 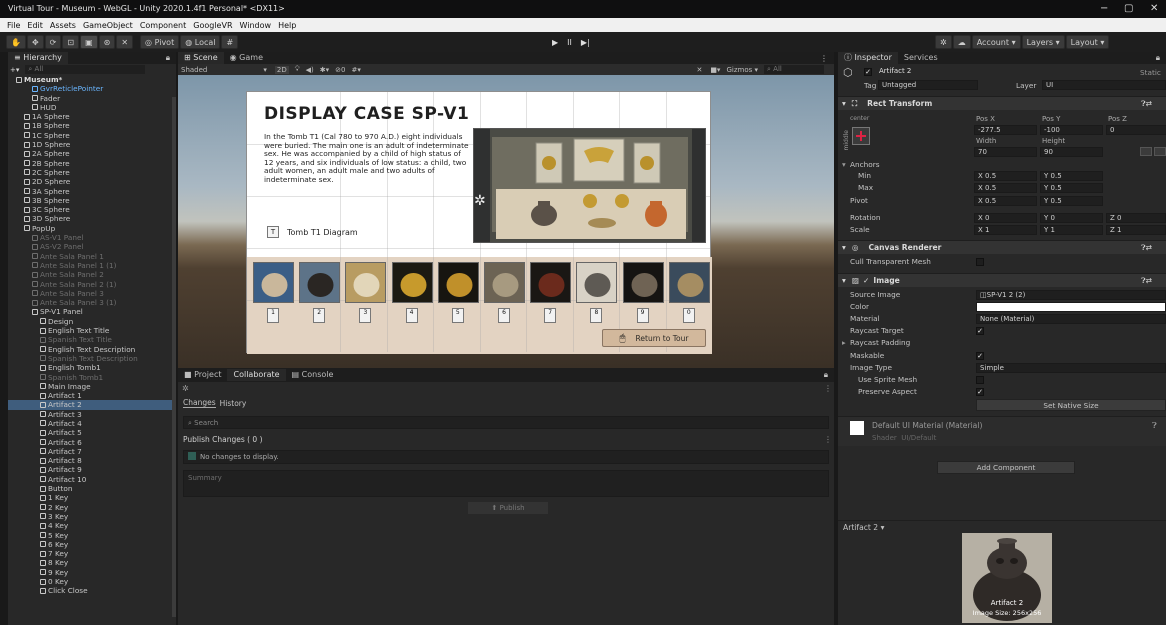 What do you see at coordinates (92, 469) in the screenshot?
I see `hierarchy-item: Artifact 9` at bounding box center [92, 469].